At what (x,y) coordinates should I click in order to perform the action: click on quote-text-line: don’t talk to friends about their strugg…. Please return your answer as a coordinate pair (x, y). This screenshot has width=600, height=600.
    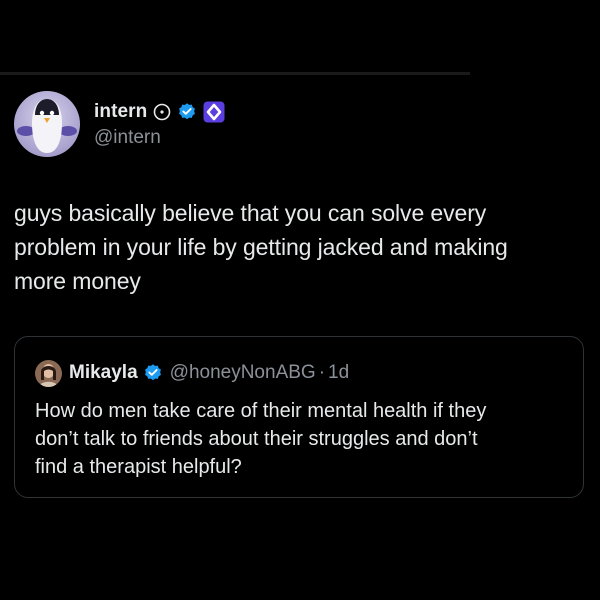
    Looking at the image, I should click on (256, 439).